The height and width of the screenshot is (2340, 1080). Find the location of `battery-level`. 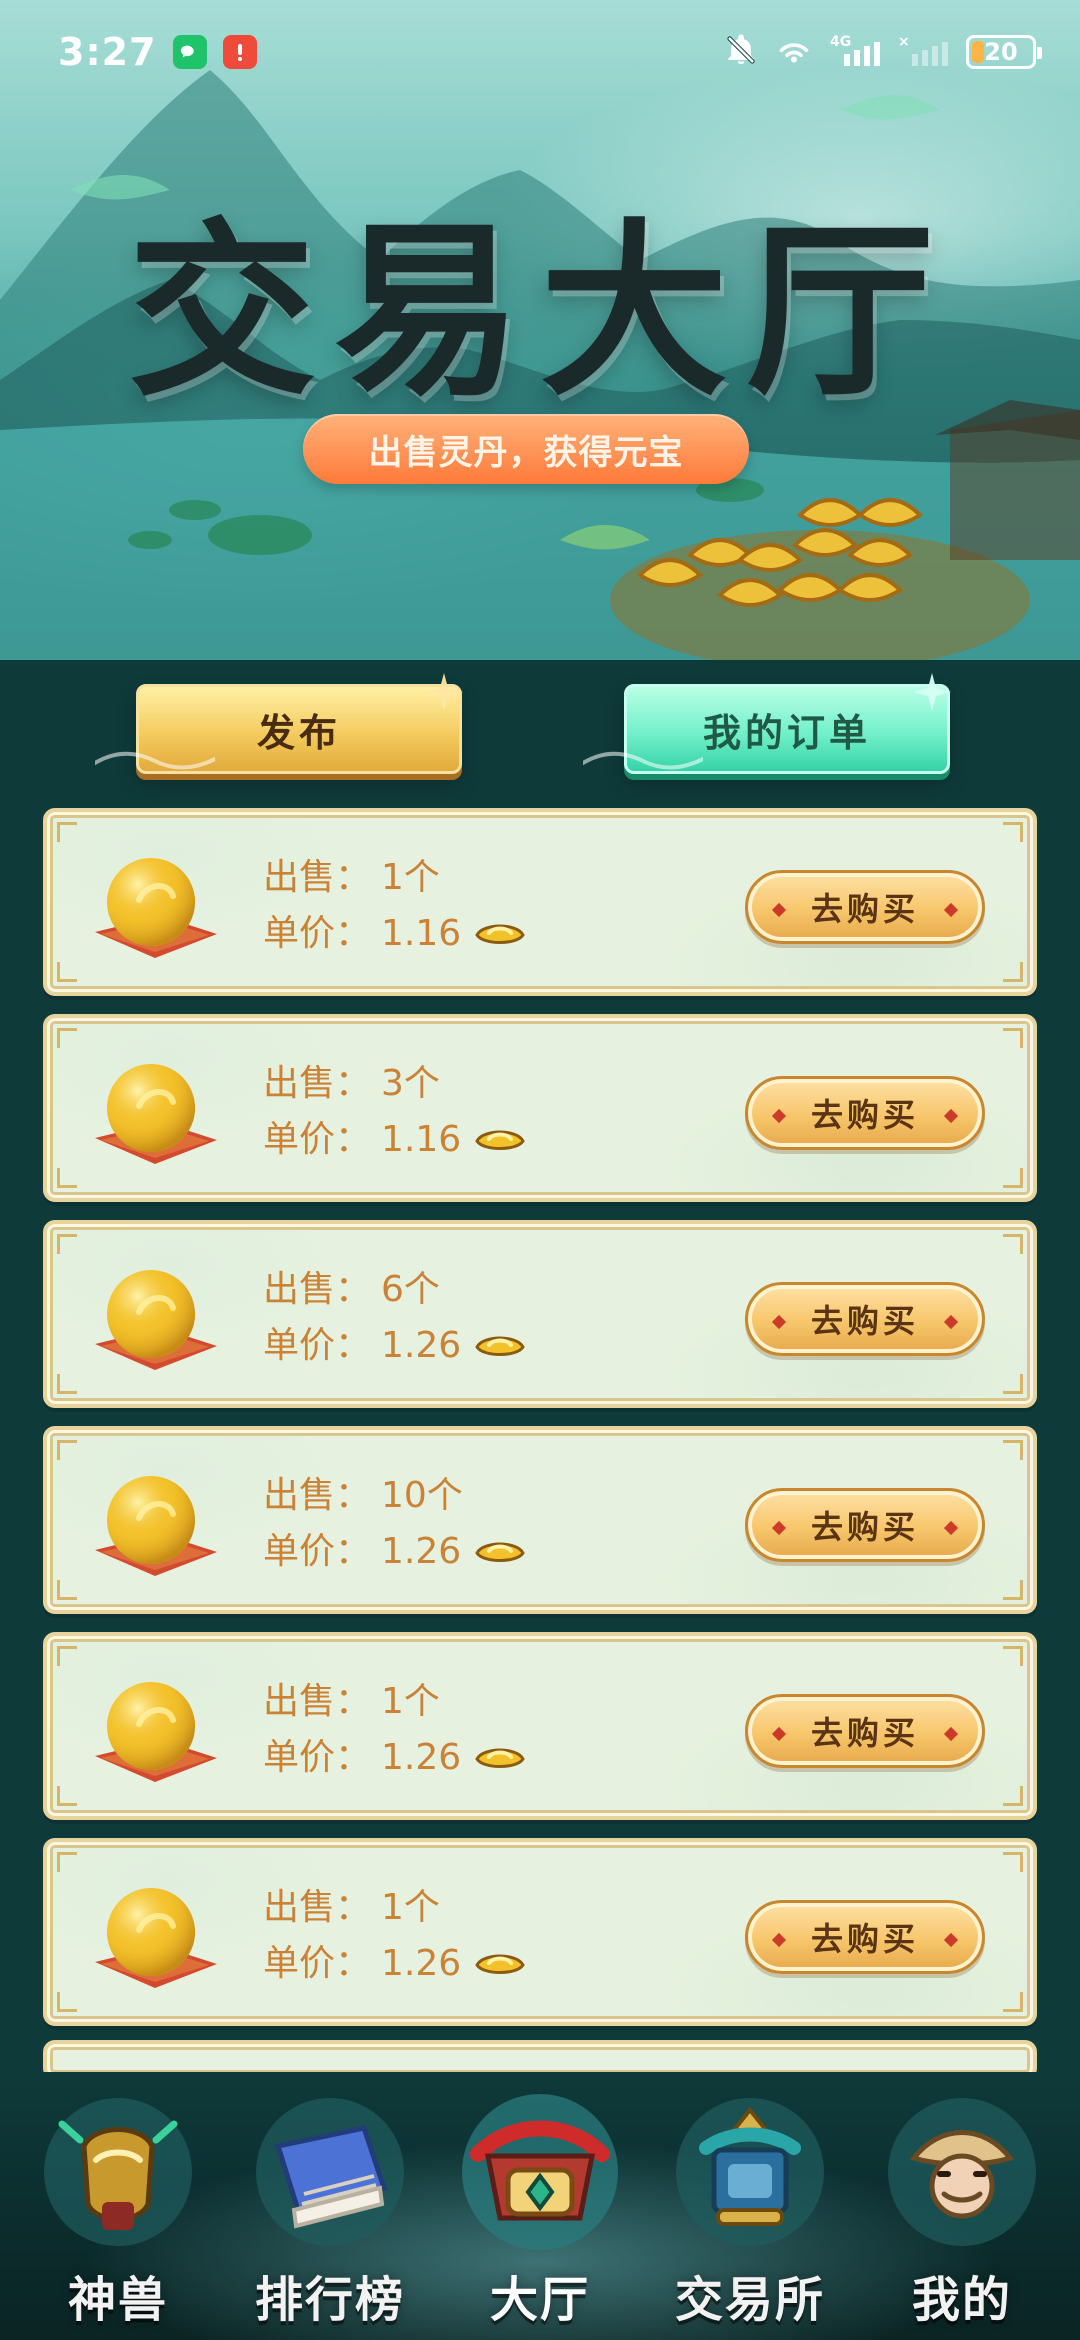

battery-level is located at coordinates (978, 52).